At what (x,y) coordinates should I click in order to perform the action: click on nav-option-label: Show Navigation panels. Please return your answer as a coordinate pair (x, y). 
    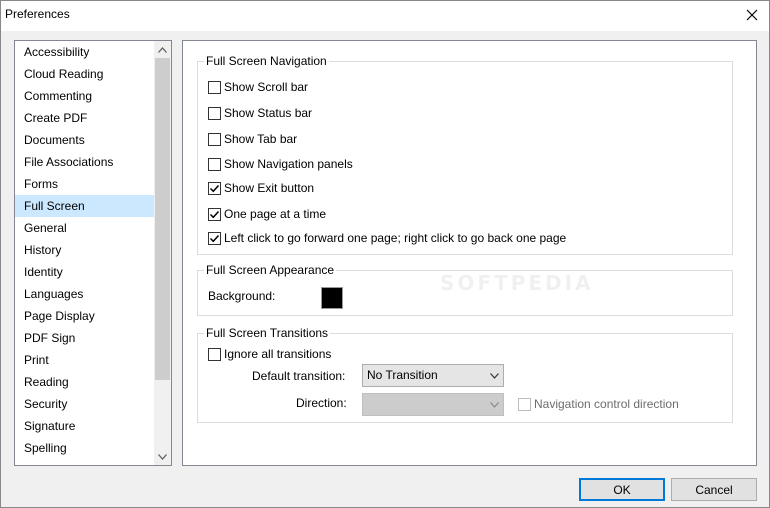
    Looking at the image, I should click on (288, 164).